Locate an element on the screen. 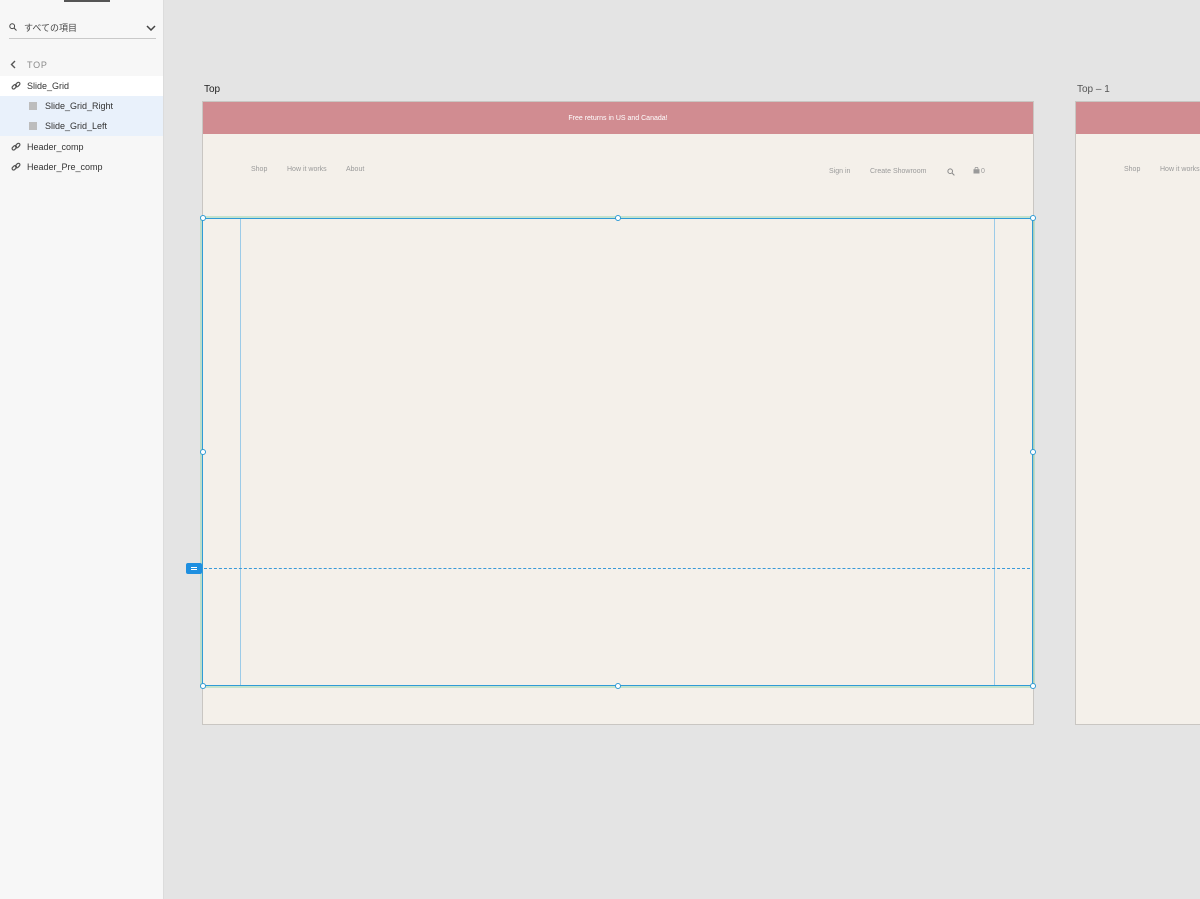  layer-item-slide-grid-left: Slide_Grid_Left is located at coordinates (81, 126).